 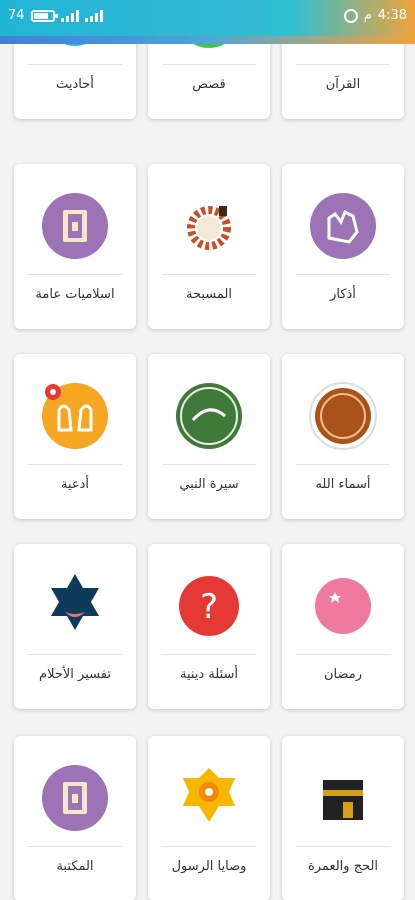 What do you see at coordinates (343, 47) in the screenshot?
I see `quran-icon` at bounding box center [343, 47].